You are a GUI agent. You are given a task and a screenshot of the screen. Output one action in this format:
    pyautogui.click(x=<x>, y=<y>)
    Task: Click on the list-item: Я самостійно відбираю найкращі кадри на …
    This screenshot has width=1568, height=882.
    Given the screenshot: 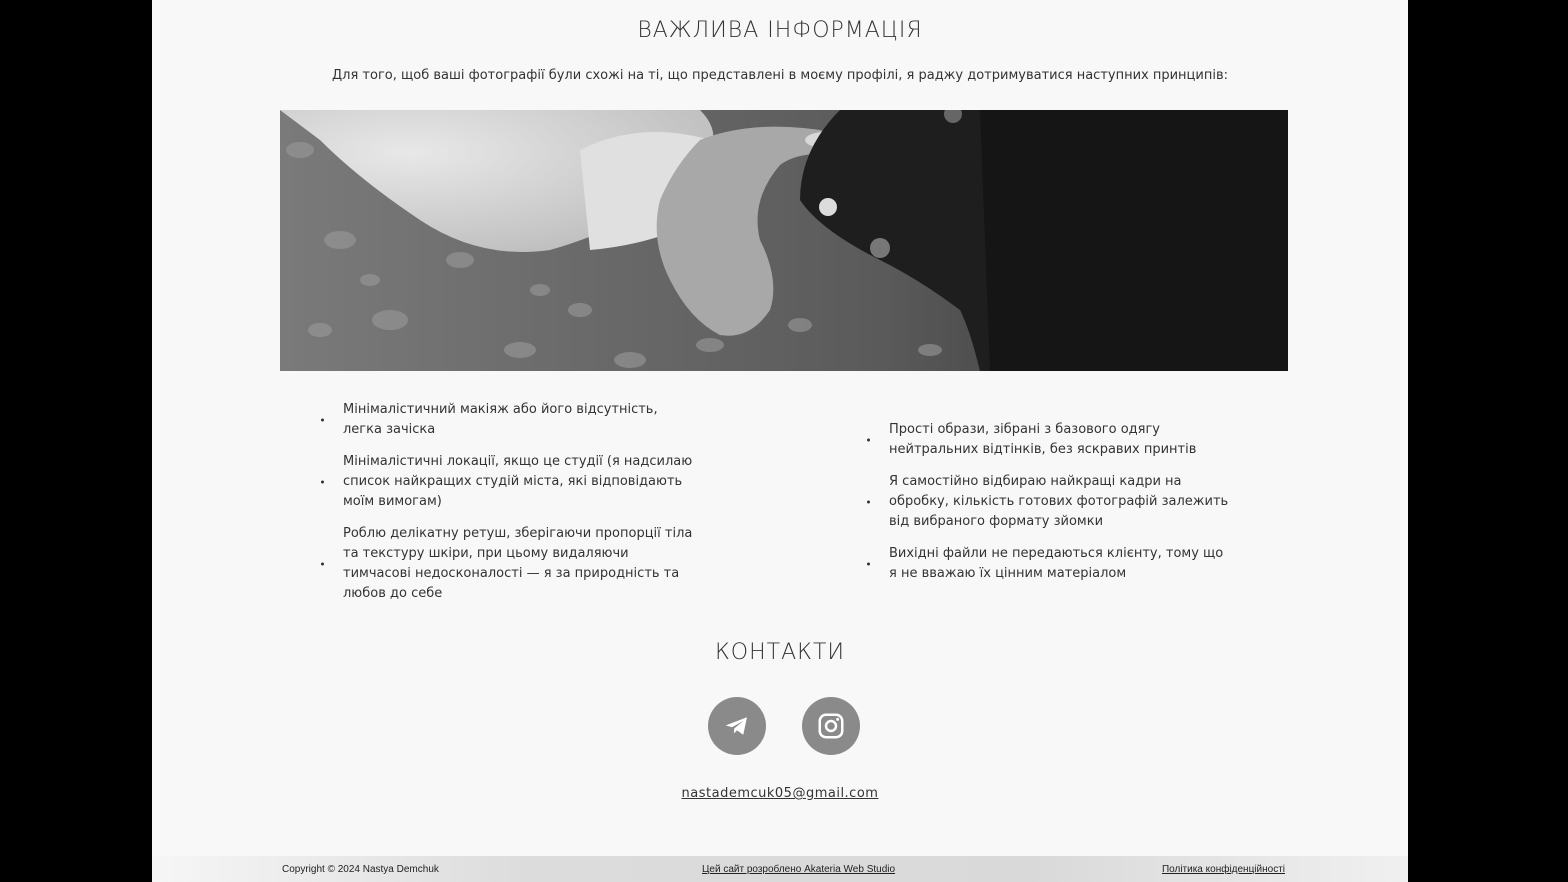 What is the action you would take?
    pyautogui.click(x=1048, y=502)
    